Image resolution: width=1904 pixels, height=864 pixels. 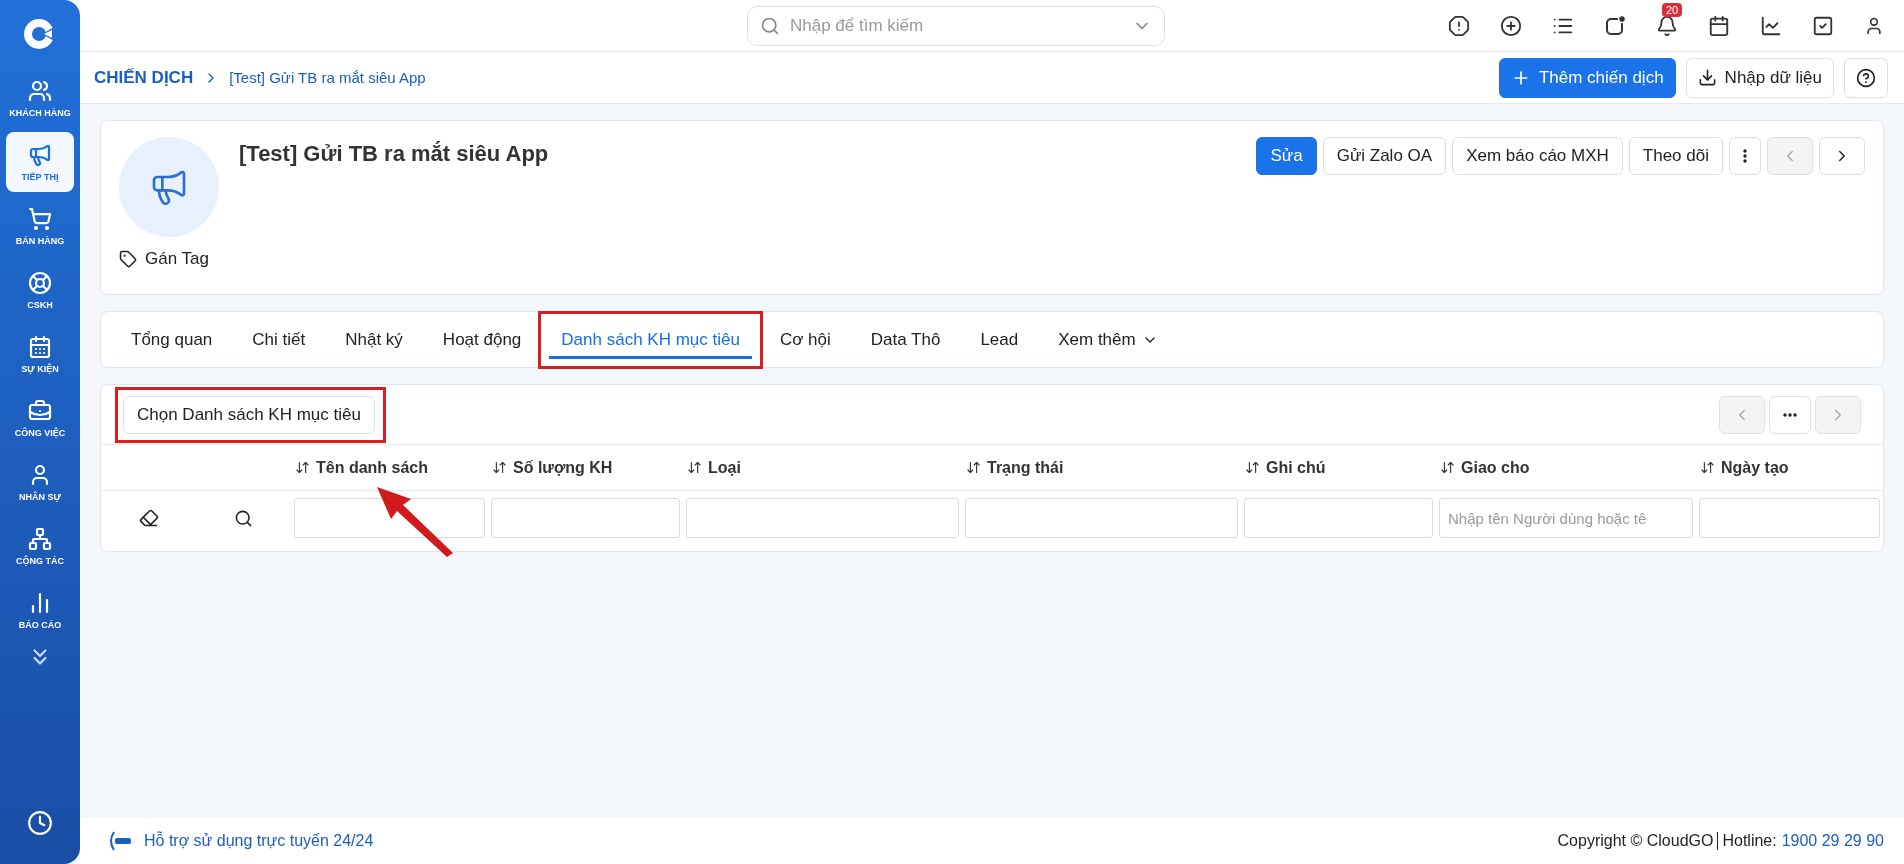 I want to click on calendar-icon, so click(x=1719, y=25).